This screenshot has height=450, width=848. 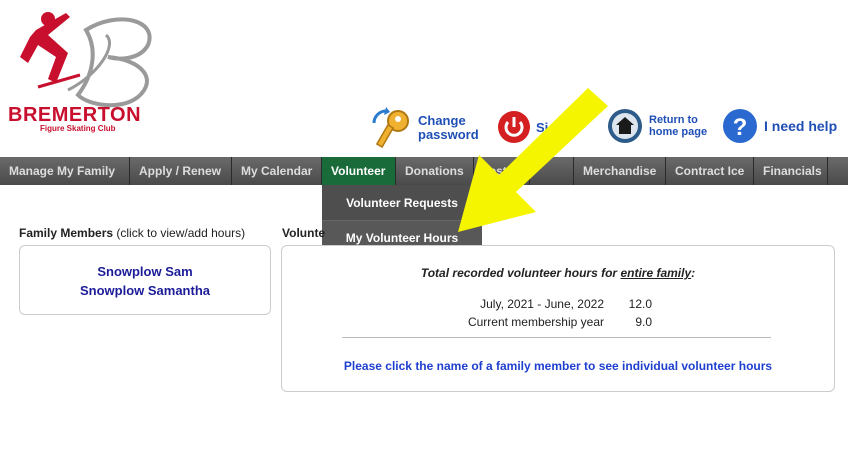 I want to click on nav-hidden-item, so click(x=552, y=171).